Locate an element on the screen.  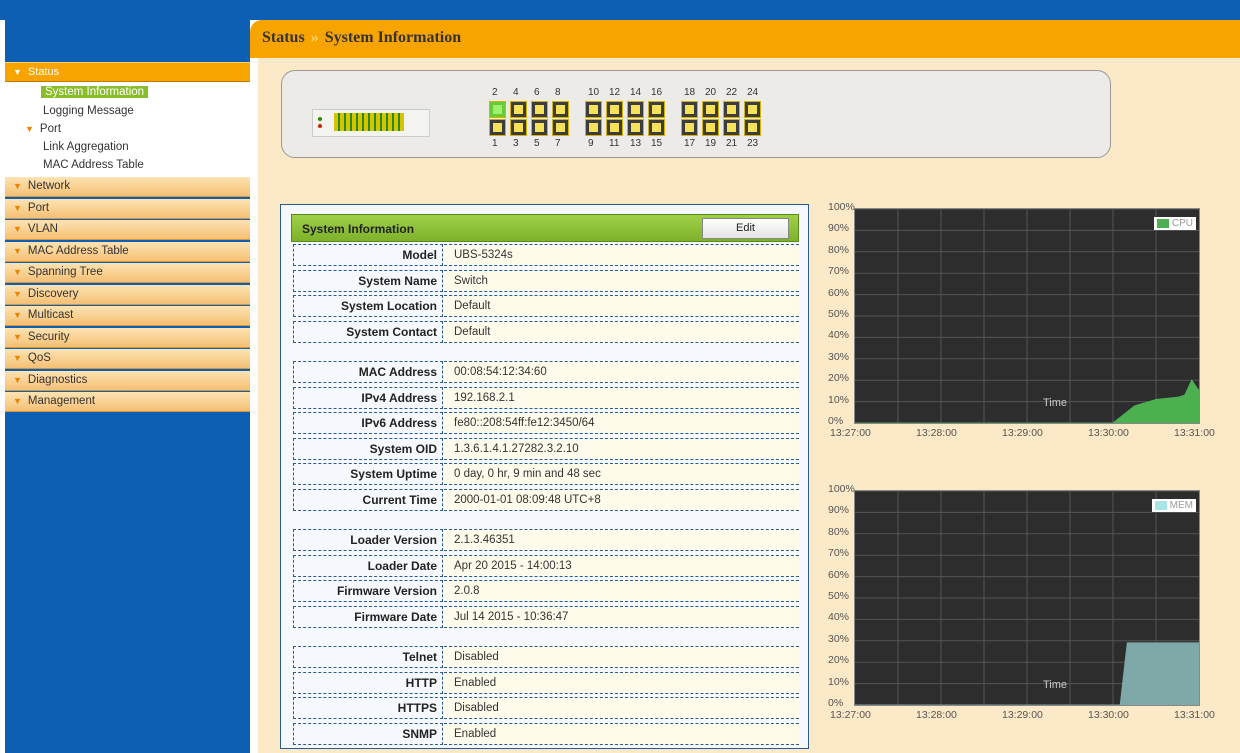
port-number-label: 20 is located at coordinates (711, 92).